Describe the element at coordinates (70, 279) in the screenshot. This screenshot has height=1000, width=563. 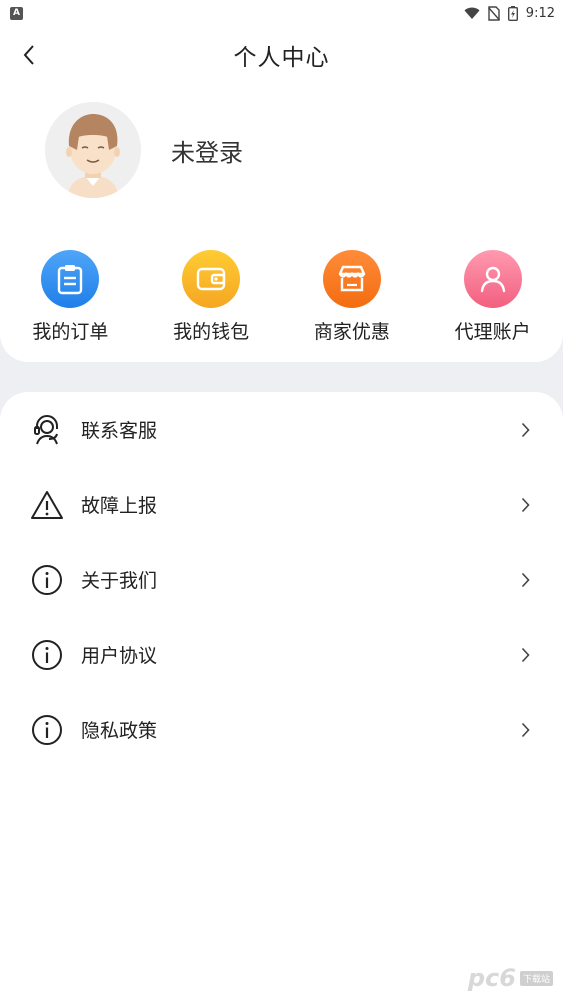
I see `clipboard-icon` at that location.